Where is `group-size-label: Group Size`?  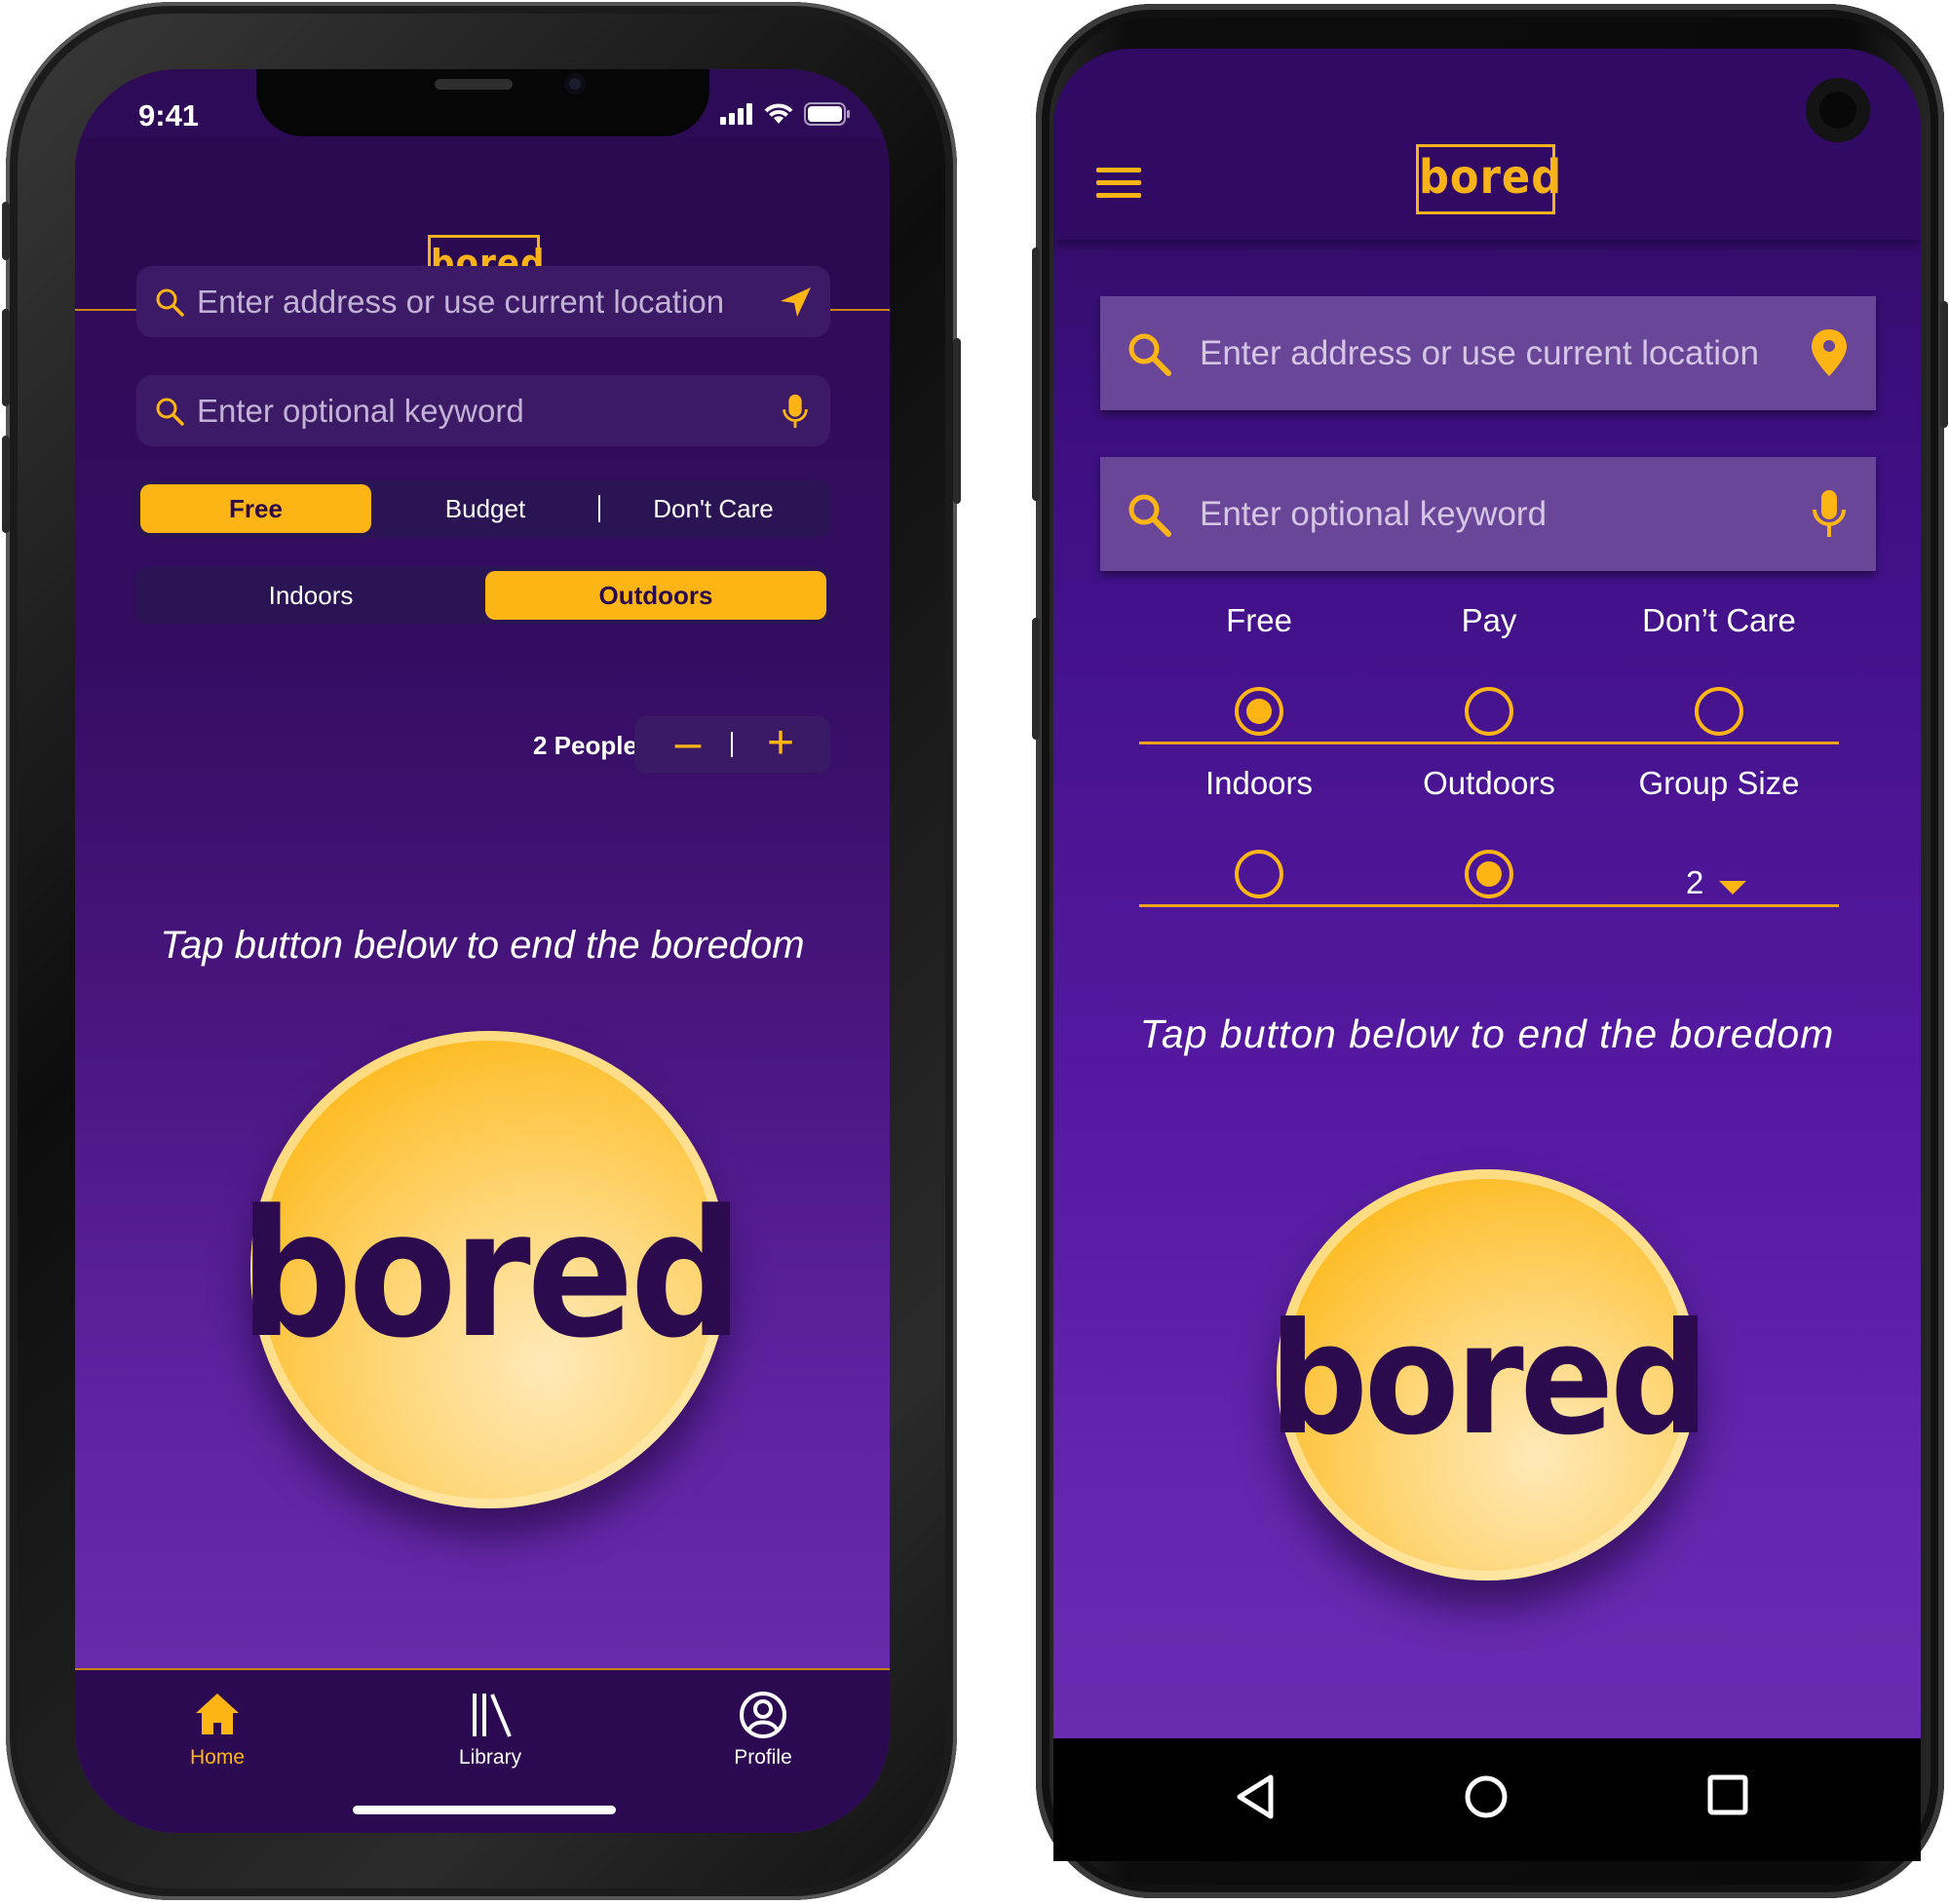 group-size-label: Group Size is located at coordinates (1719, 783).